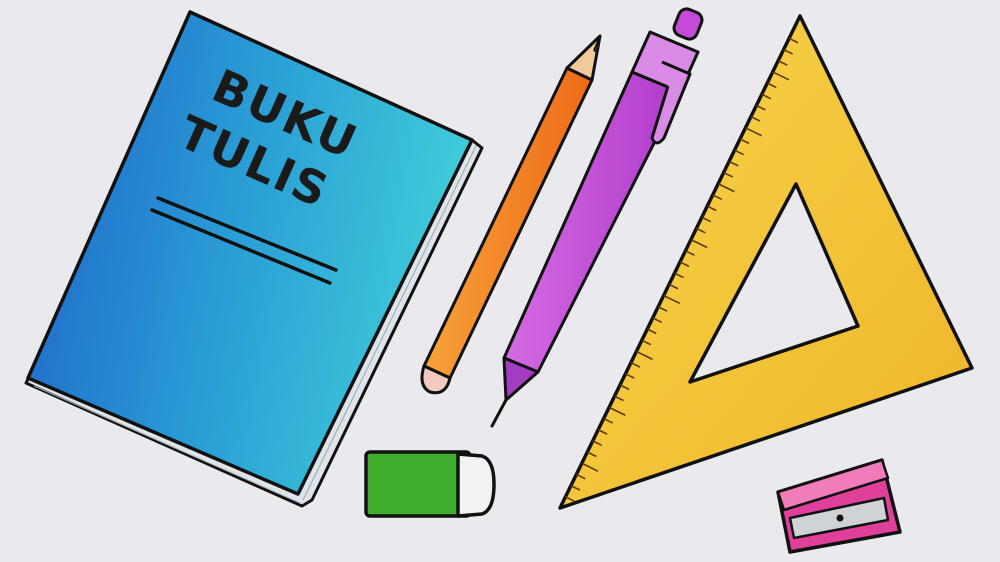 The height and width of the screenshot is (562, 1000). I want to click on eraser-body, so click(418, 484).